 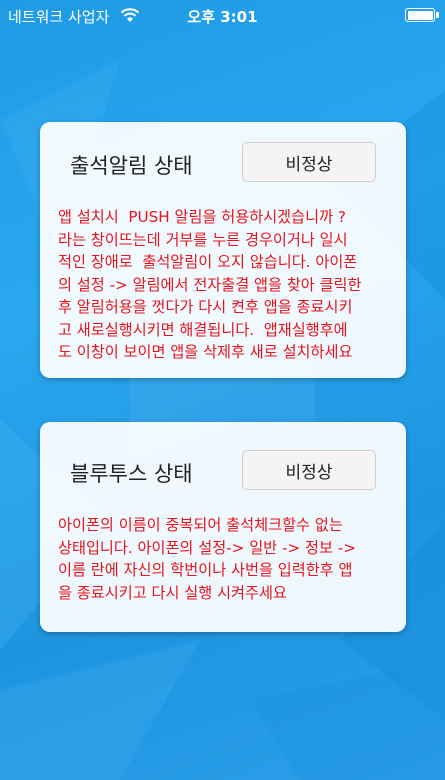 I want to click on attendance-status-button: 비정상, so click(x=309, y=162).